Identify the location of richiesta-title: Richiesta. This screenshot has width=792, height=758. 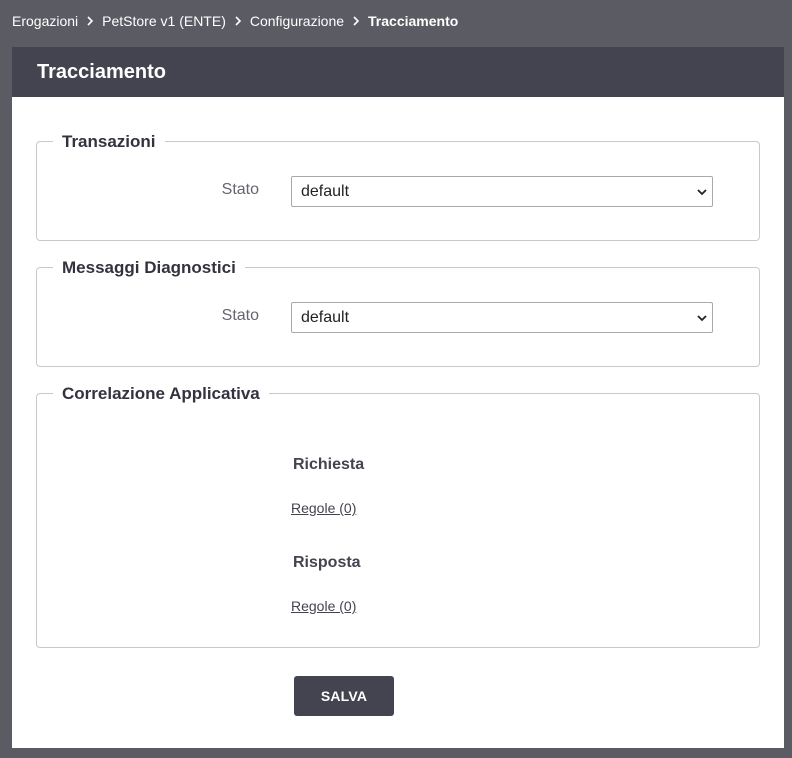
(329, 464).